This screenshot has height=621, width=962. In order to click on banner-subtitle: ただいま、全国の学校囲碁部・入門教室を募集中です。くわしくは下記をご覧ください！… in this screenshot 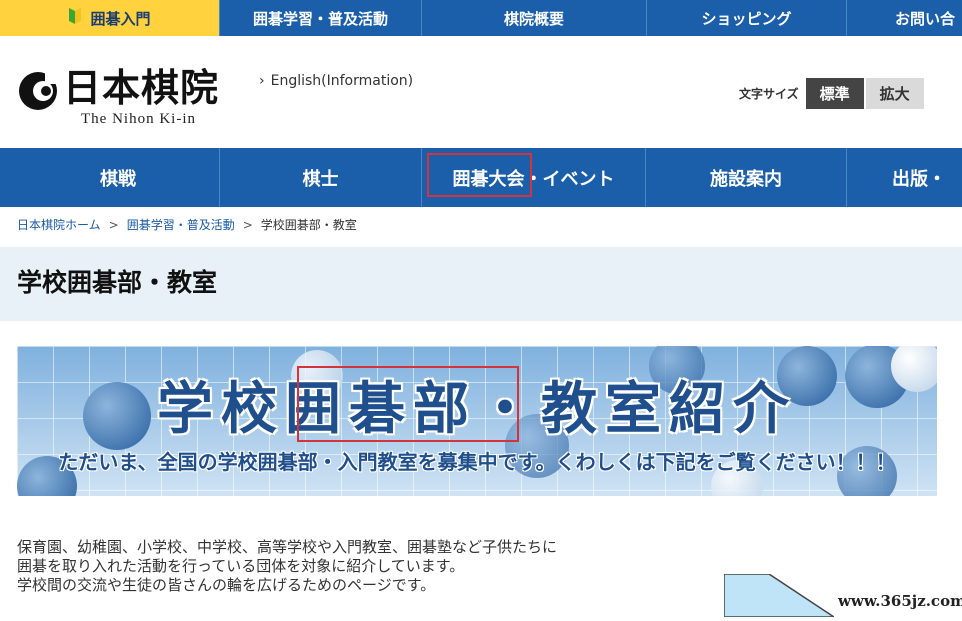, I will do `click(477, 462)`.